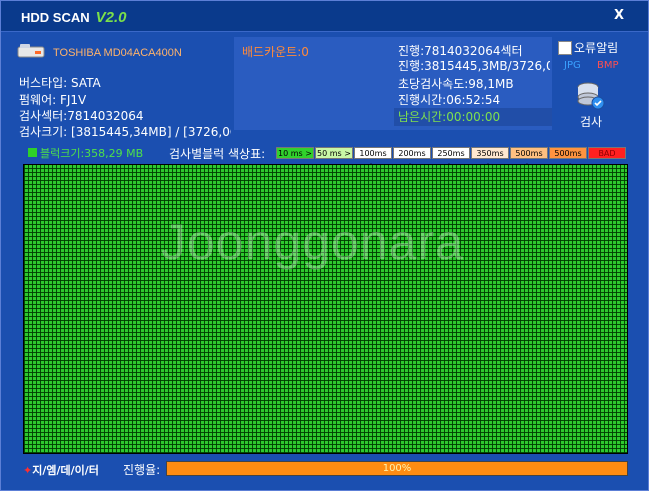  What do you see at coordinates (619, 16) in the screenshot?
I see `close-button: X` at bounding box center [619, 16].